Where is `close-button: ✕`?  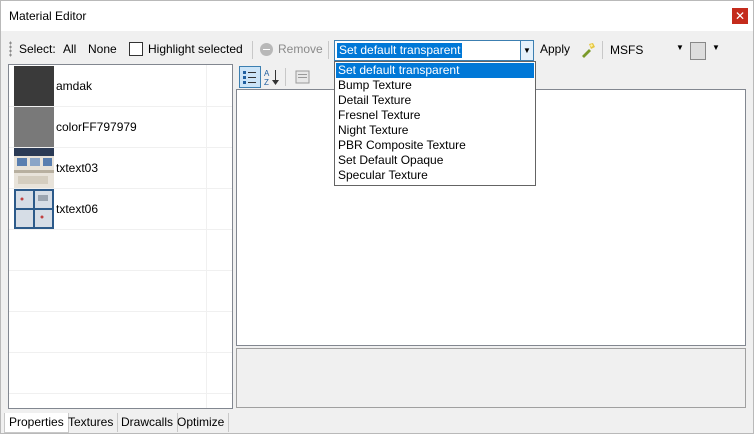
close-button: ✕ is located at coordinates (740, 16).